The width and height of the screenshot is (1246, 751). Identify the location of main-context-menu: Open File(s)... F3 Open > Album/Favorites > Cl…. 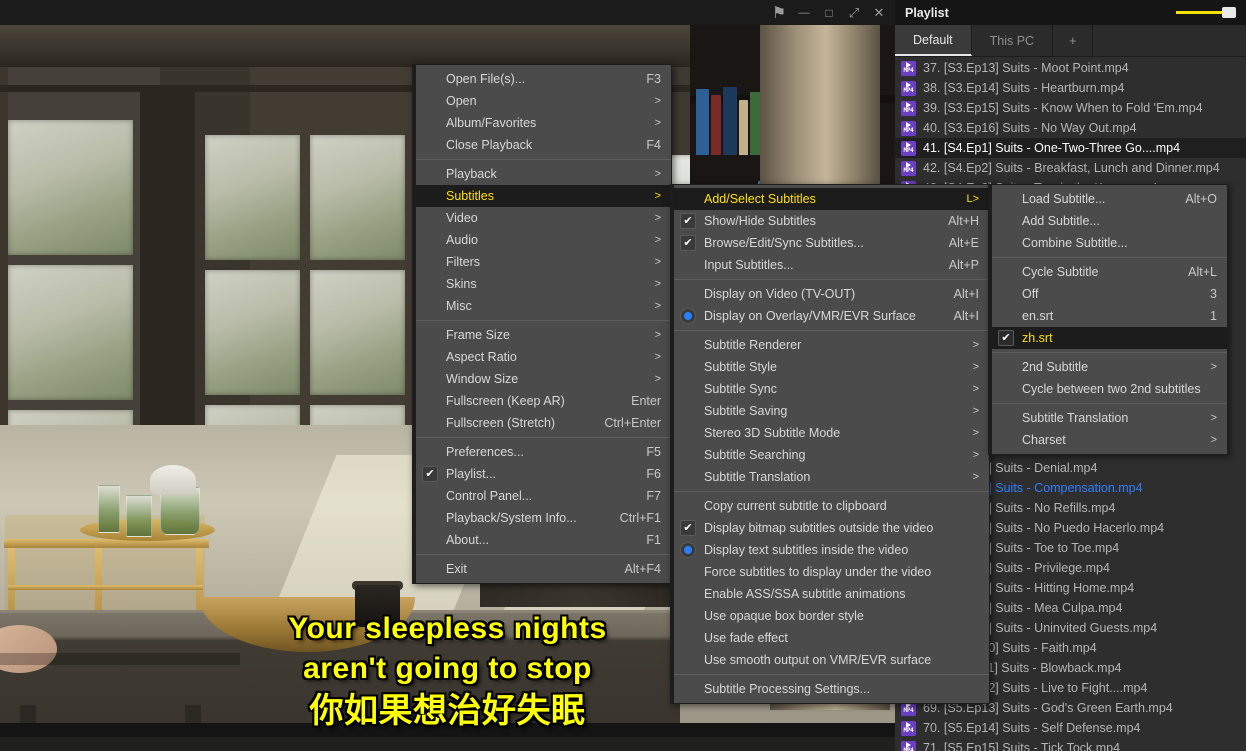
(542, 324).